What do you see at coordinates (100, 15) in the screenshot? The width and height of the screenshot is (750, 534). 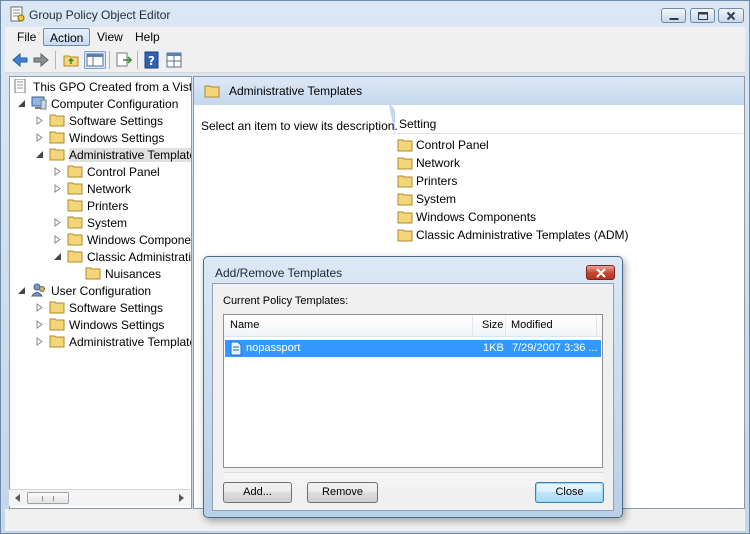 I see `window-title: Group Policy Object Editor` at bounding box center [100, 15].